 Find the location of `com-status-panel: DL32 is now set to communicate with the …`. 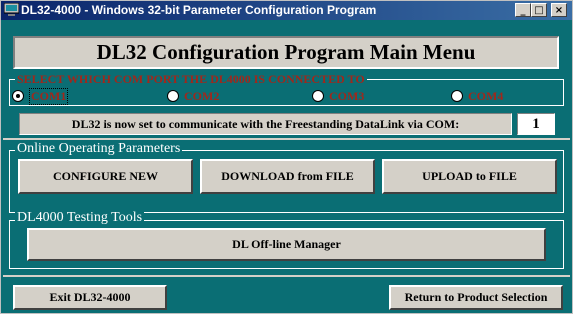

com-status-panel: DL32 is now set to communicate with the … is located at coordinates (265, 124).